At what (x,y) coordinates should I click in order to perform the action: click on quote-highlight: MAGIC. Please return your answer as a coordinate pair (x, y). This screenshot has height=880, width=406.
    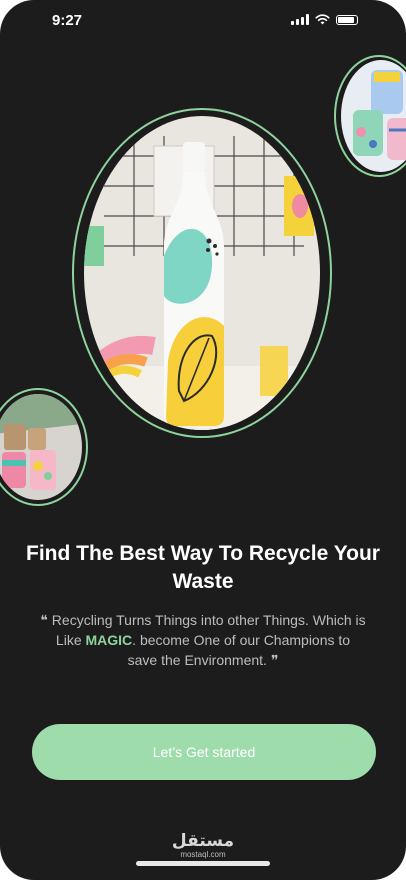
    Looking at the image, I should click on (109, 640).